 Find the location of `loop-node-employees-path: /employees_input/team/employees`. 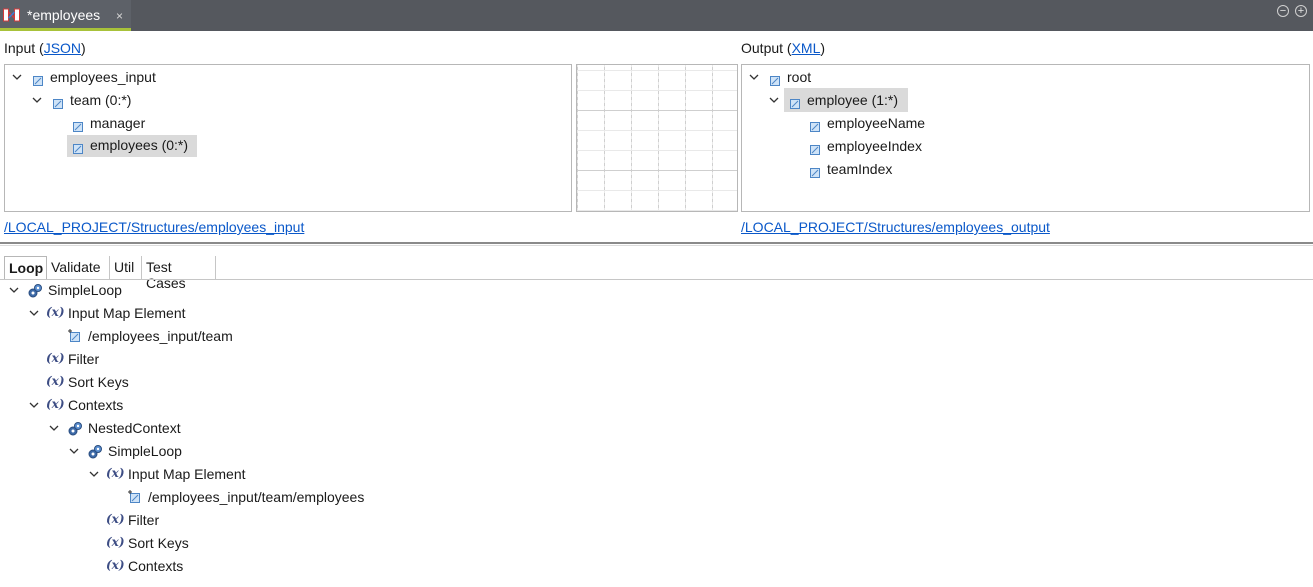

loop-node-employees-path: /employees_input/team/employees is located at coordinates (200, 498).